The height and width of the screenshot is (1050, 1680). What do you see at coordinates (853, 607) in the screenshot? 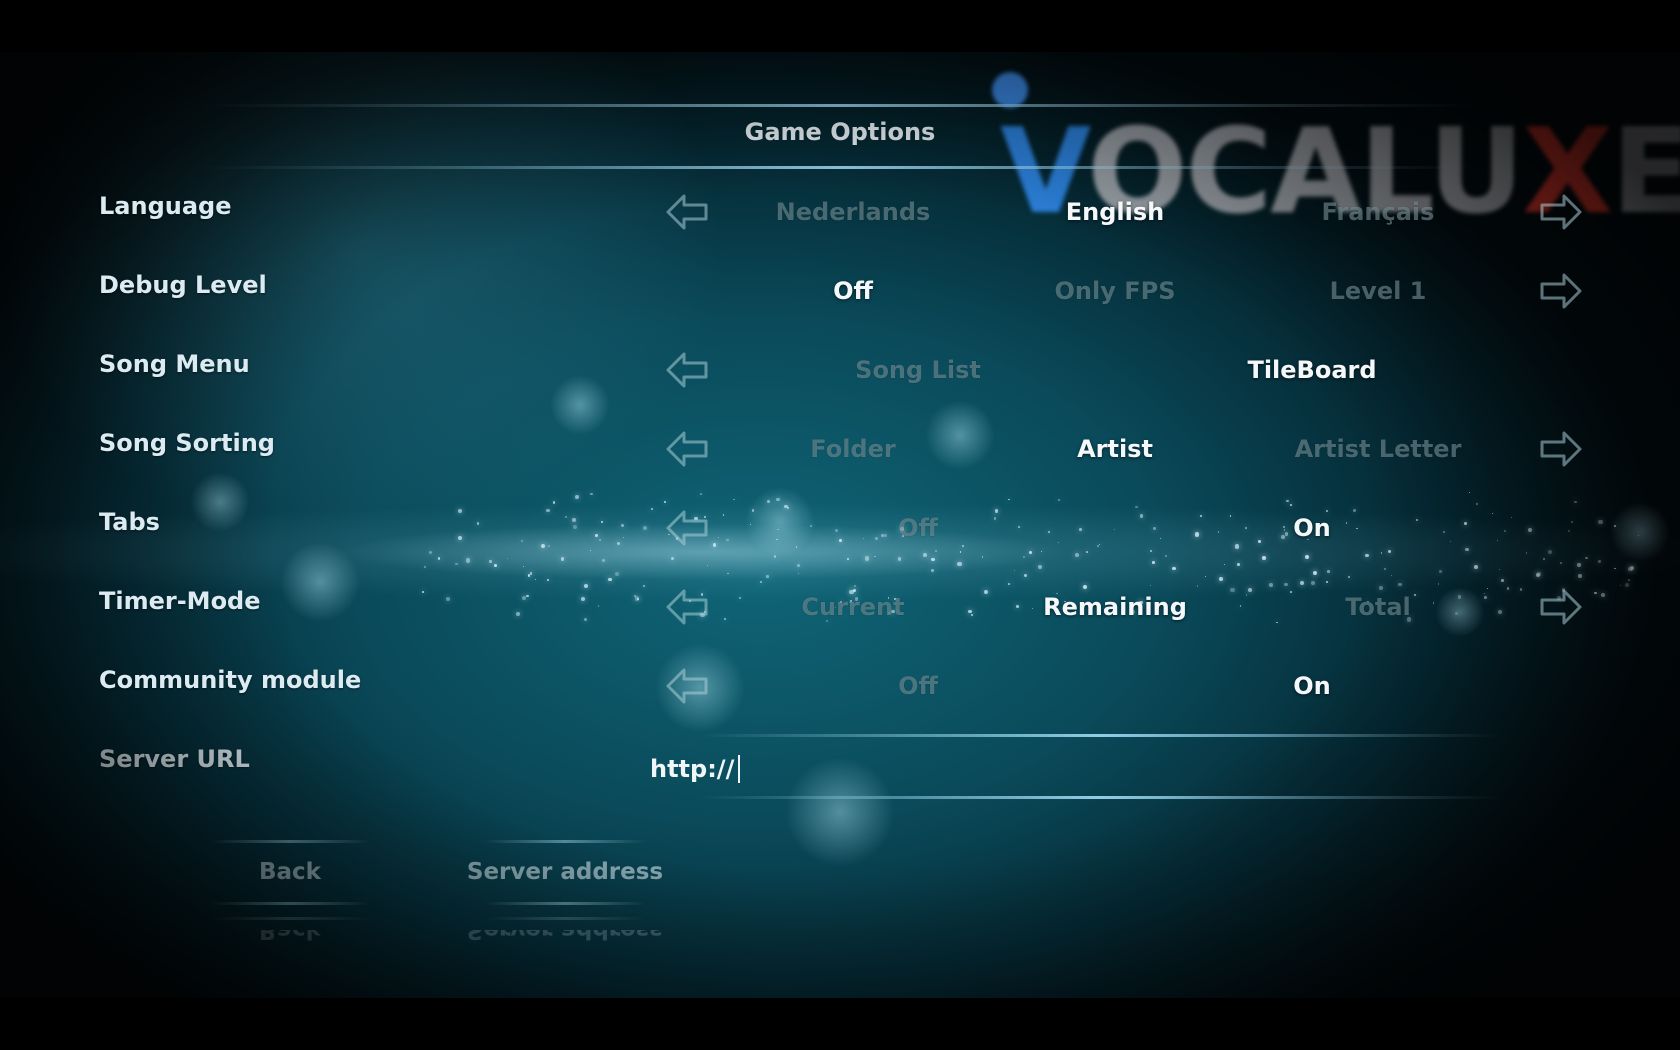
I see `option-value-timer-mode: Current` at bounding box center [853, 607].